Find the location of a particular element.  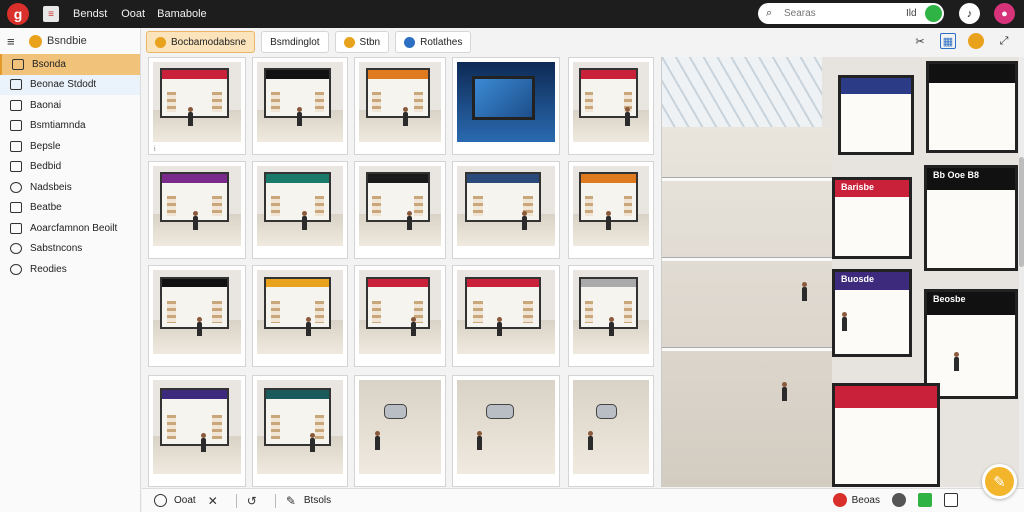

sidebar-item: Bedbid is located at coordinates (70, 167).